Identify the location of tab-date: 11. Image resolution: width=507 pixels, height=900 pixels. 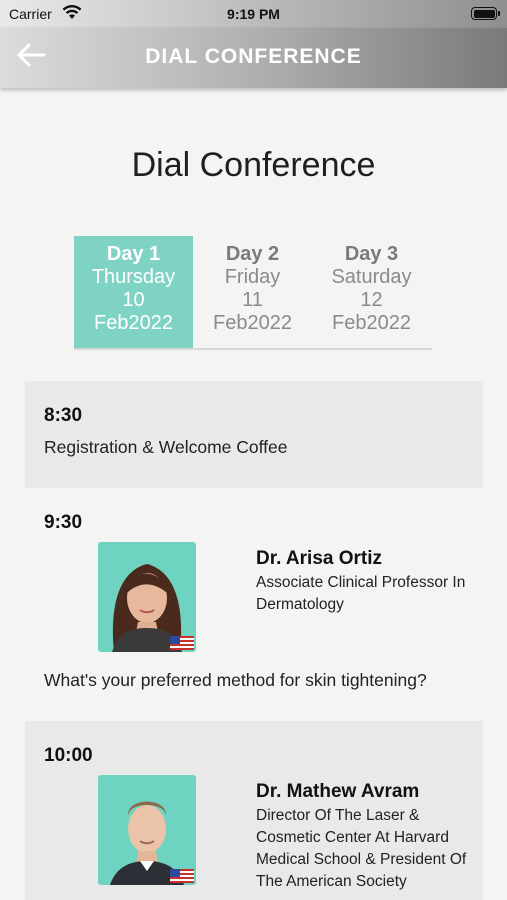
(252, 300).